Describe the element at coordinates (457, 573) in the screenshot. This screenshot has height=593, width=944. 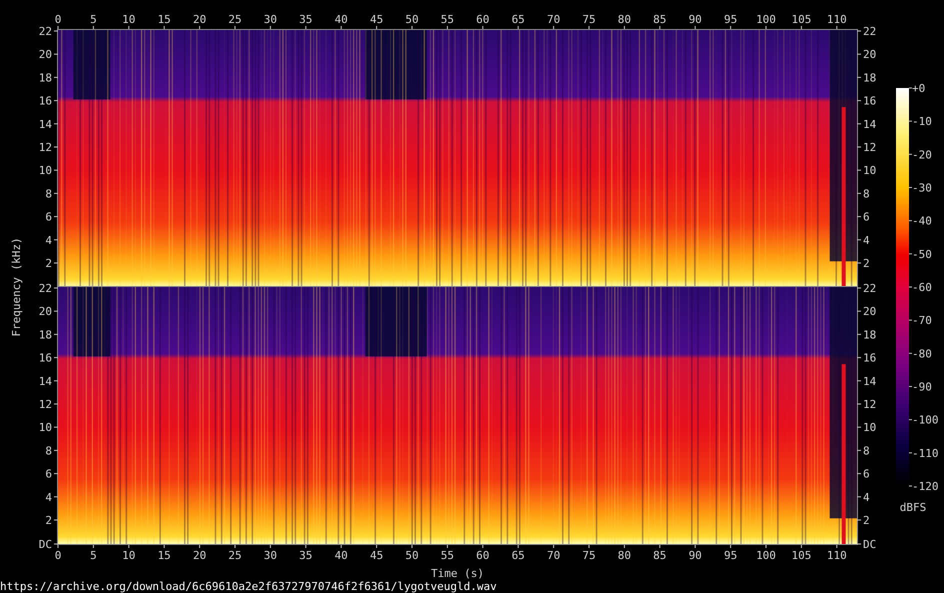
I see `axis-title: Time (s)` at that location.